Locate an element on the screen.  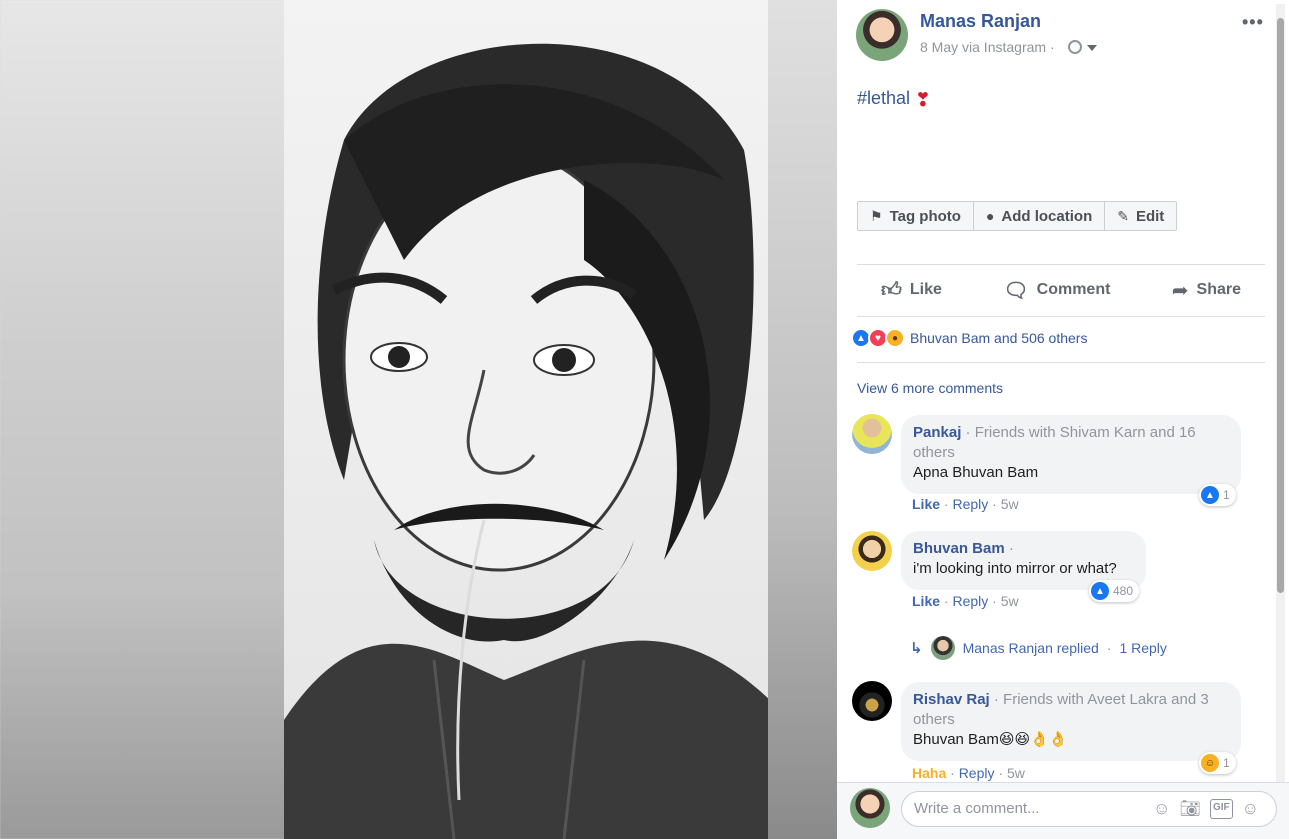
commenter-name: Bhuvan Bam is located at coordinates (959, 548).